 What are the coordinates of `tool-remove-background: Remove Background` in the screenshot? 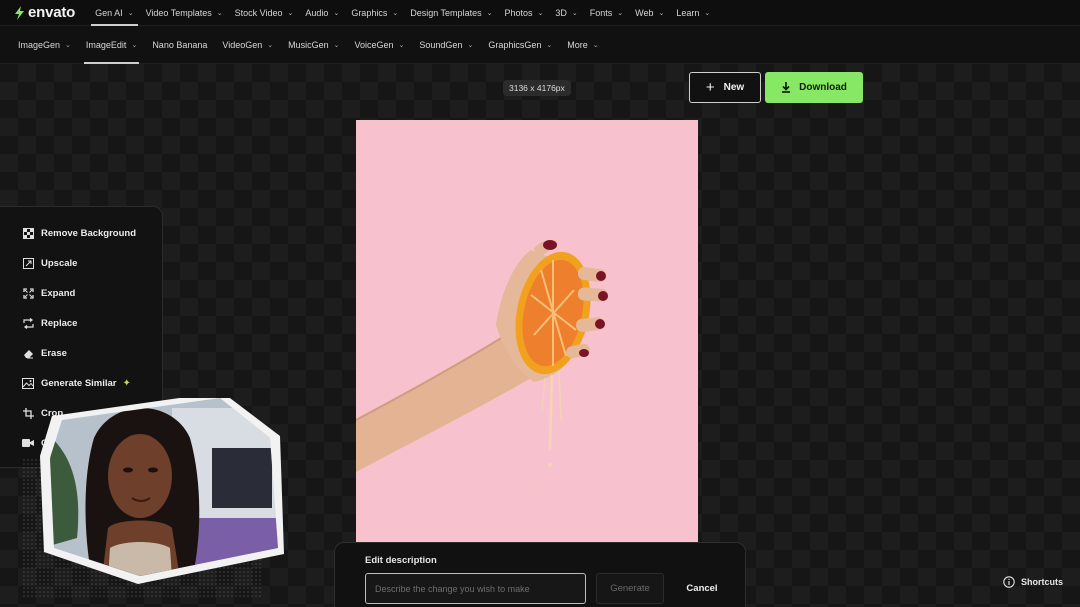 It's located at (79, 233).